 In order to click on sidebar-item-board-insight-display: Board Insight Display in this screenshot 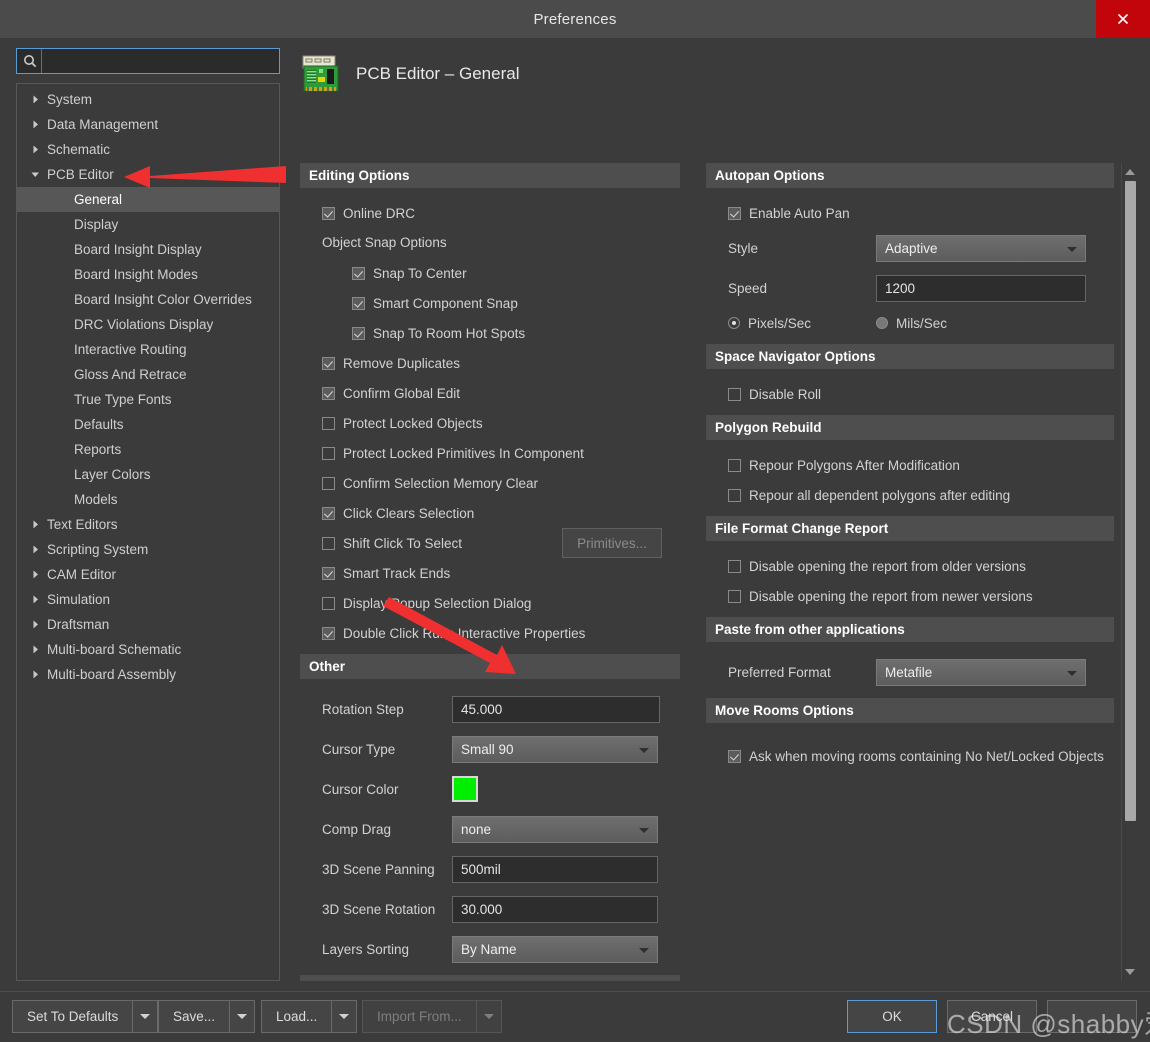, I will do `click(148, 249)`.